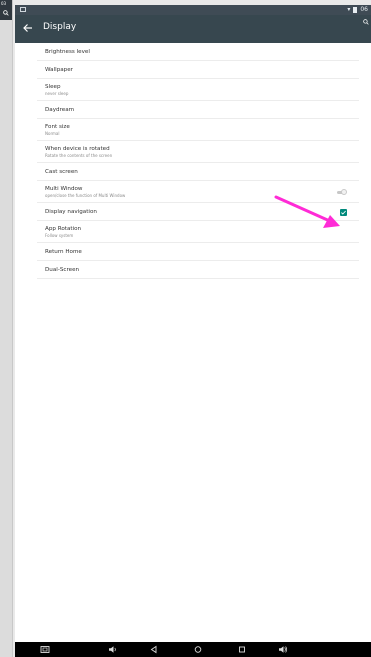  I want to click on setting-subtitle: Follow system, so click(59, 235).